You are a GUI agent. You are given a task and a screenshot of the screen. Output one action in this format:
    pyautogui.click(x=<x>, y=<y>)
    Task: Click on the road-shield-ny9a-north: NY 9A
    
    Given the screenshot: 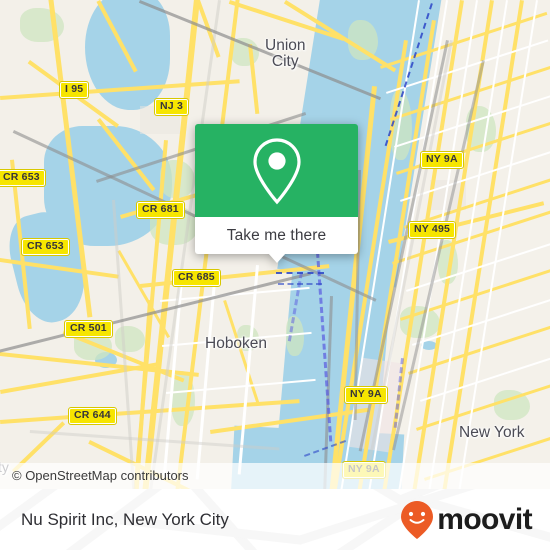 What is the action you would take?
    pyautogui.click(x=442, y=160)
    